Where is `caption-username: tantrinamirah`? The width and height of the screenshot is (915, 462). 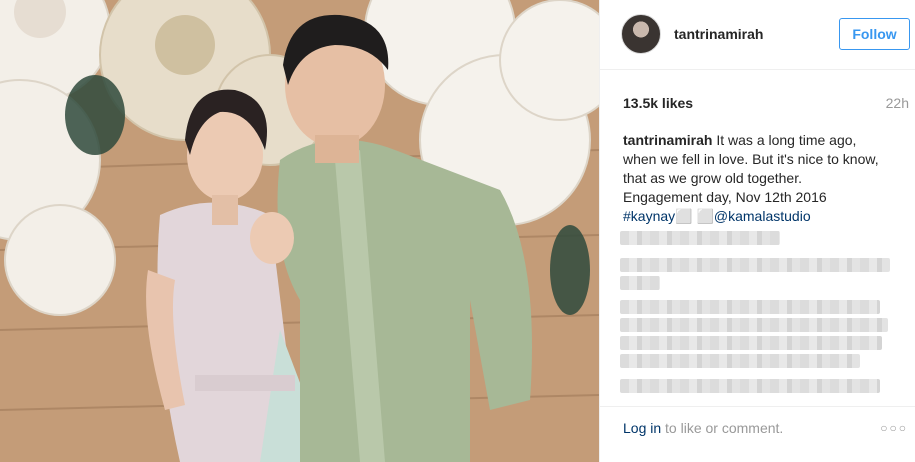 caption-username: tantrinamirah is located at coordinates (667, 140).